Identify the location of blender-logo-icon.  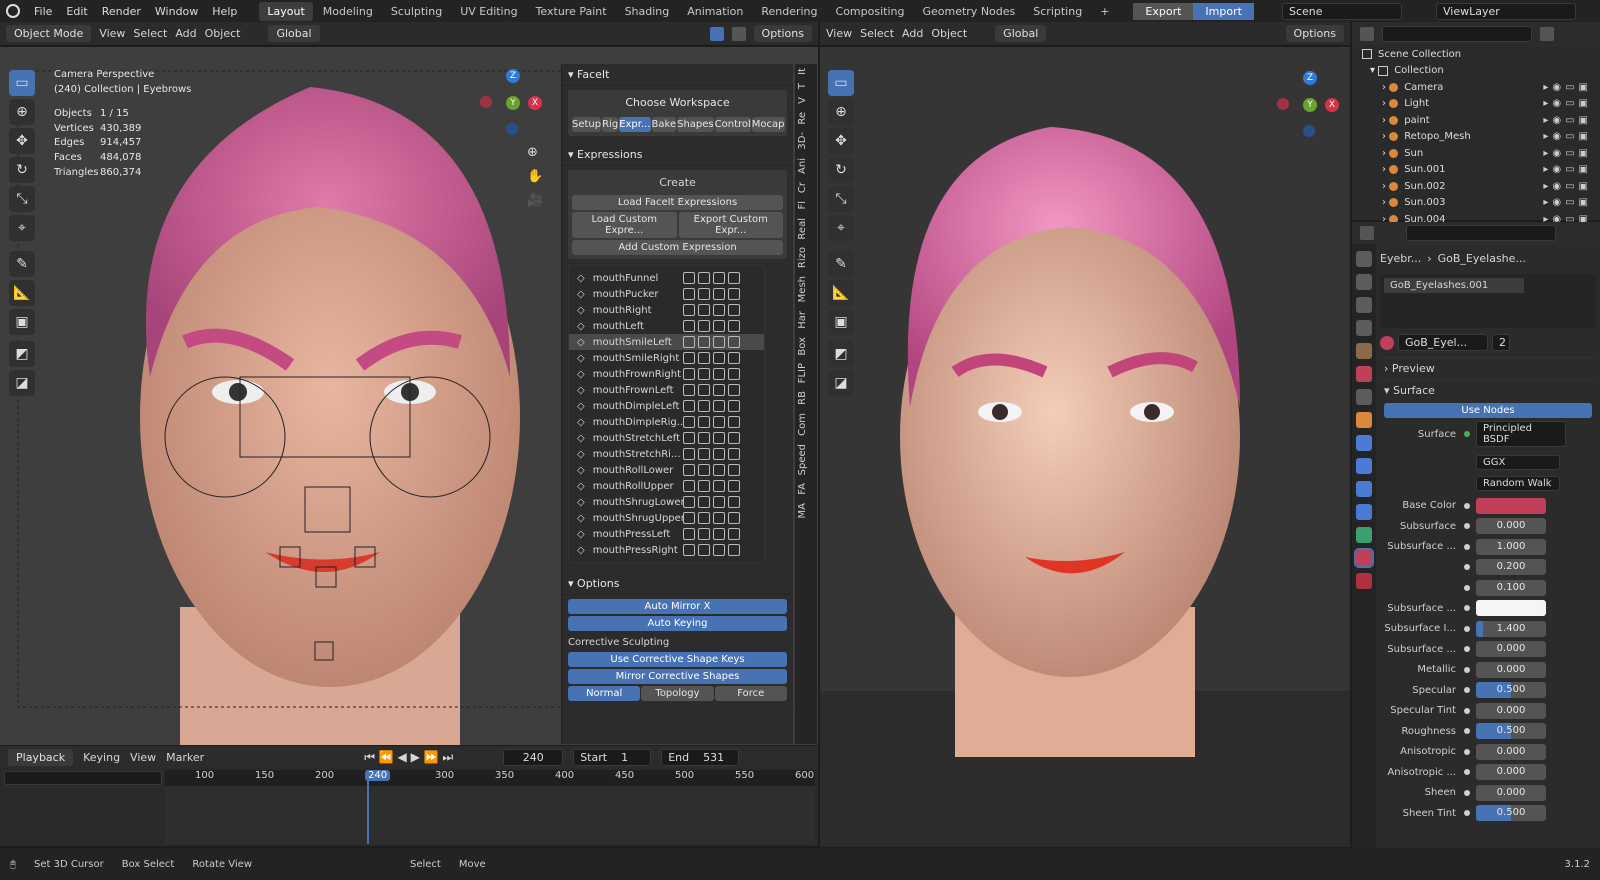
(13, 11).